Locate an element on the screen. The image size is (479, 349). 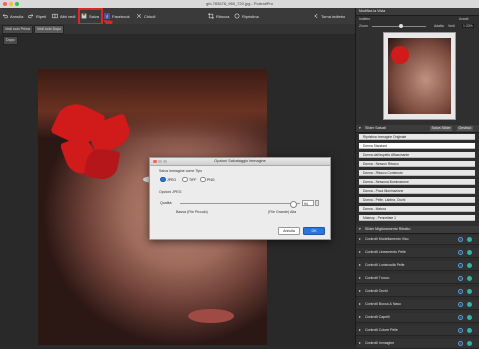
format-radio-jpeg: JPEG is located at coordinates (168, 179).